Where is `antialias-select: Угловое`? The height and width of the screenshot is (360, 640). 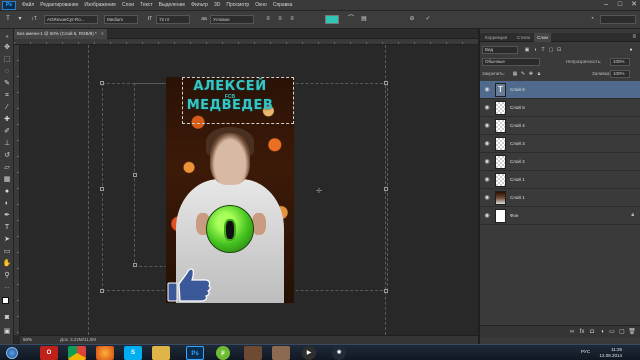 antialias-select: Угловое is located at coordinates (232, 19).